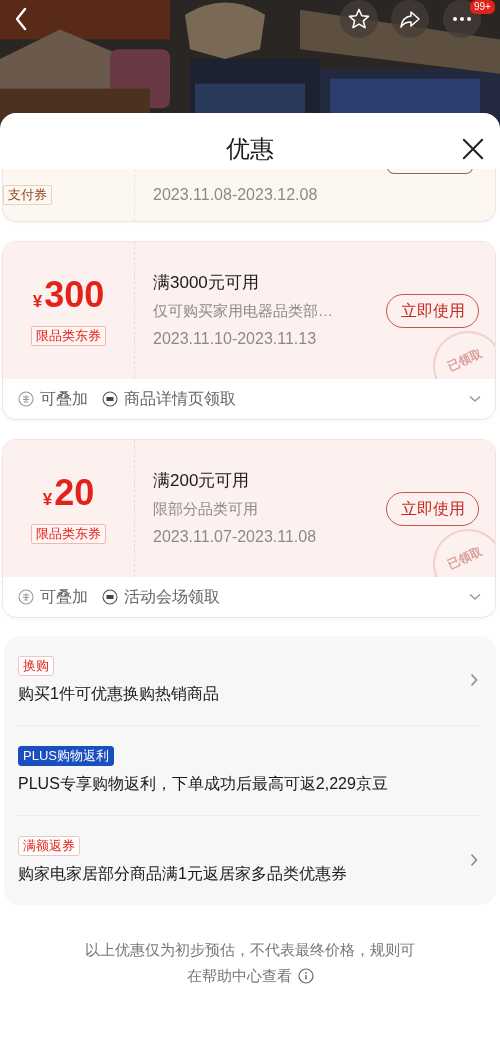  Describe the element at coordinates (27, 195) in the screenshot. I see `coupon-tag: 支付券` at that location.